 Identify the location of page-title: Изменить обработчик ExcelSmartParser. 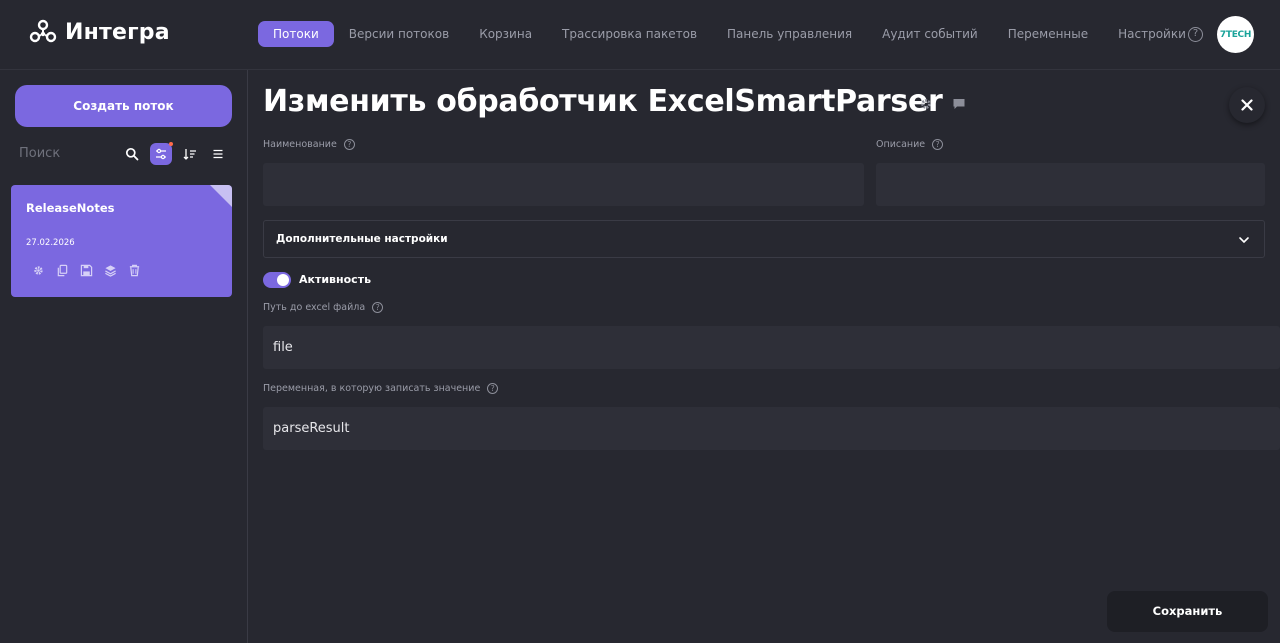
(603, 101).